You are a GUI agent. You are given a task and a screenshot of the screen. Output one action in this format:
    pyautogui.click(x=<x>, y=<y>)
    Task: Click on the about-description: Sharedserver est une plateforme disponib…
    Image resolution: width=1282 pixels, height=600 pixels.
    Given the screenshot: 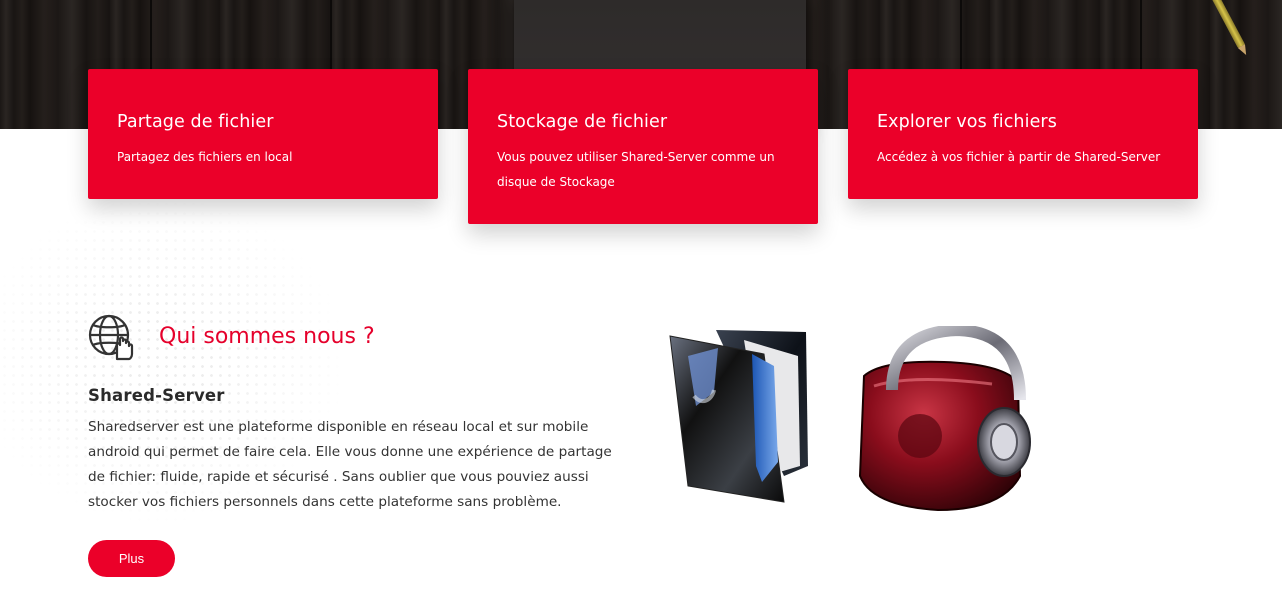 What is the action you would take?
    pyautogui.click(x=350, y=464)
    